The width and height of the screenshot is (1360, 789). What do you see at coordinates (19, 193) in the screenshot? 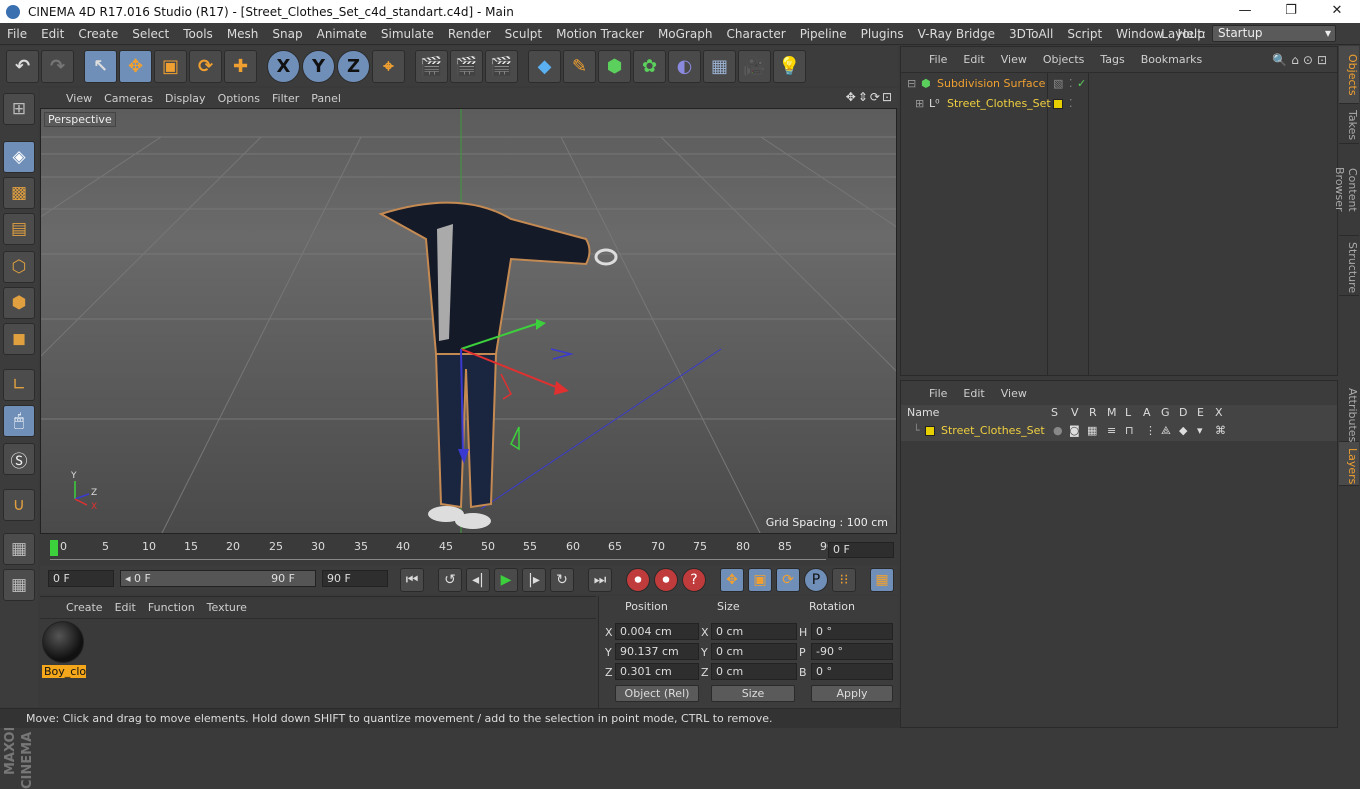
I see `texture-mode-icon: ▩` at bounding box center [19, 193].